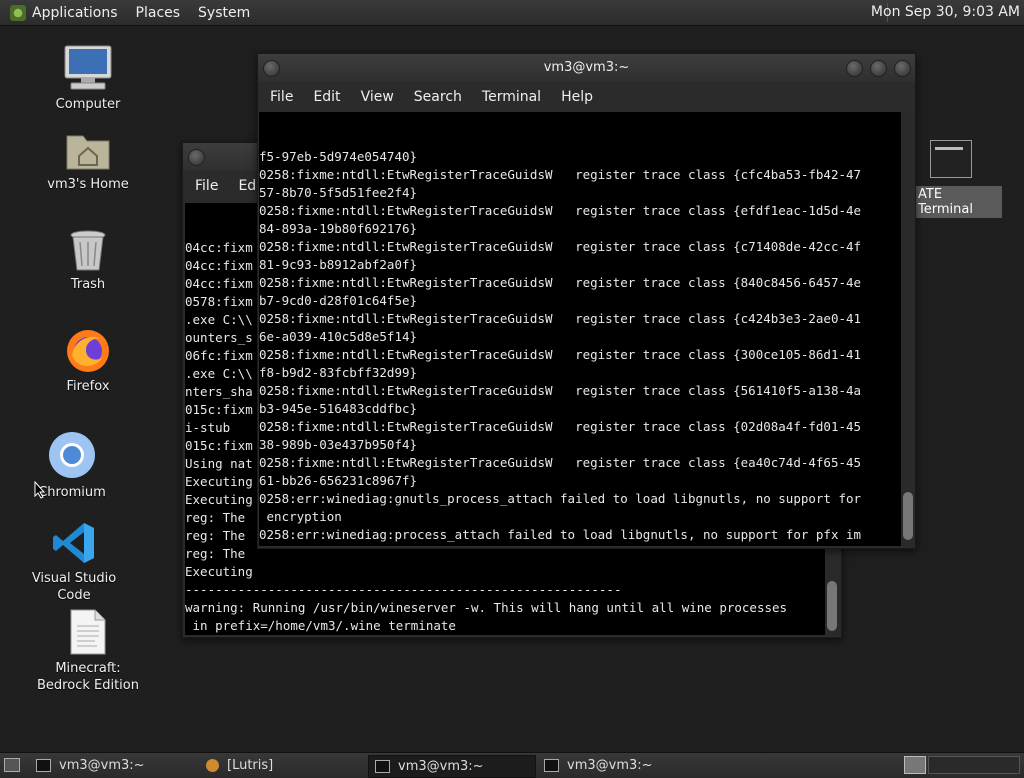 This screenshot has width=1024, height=778. Describe the element at coordinates (224, 13) in the screenshot. I see `system-menu: System` at that location.